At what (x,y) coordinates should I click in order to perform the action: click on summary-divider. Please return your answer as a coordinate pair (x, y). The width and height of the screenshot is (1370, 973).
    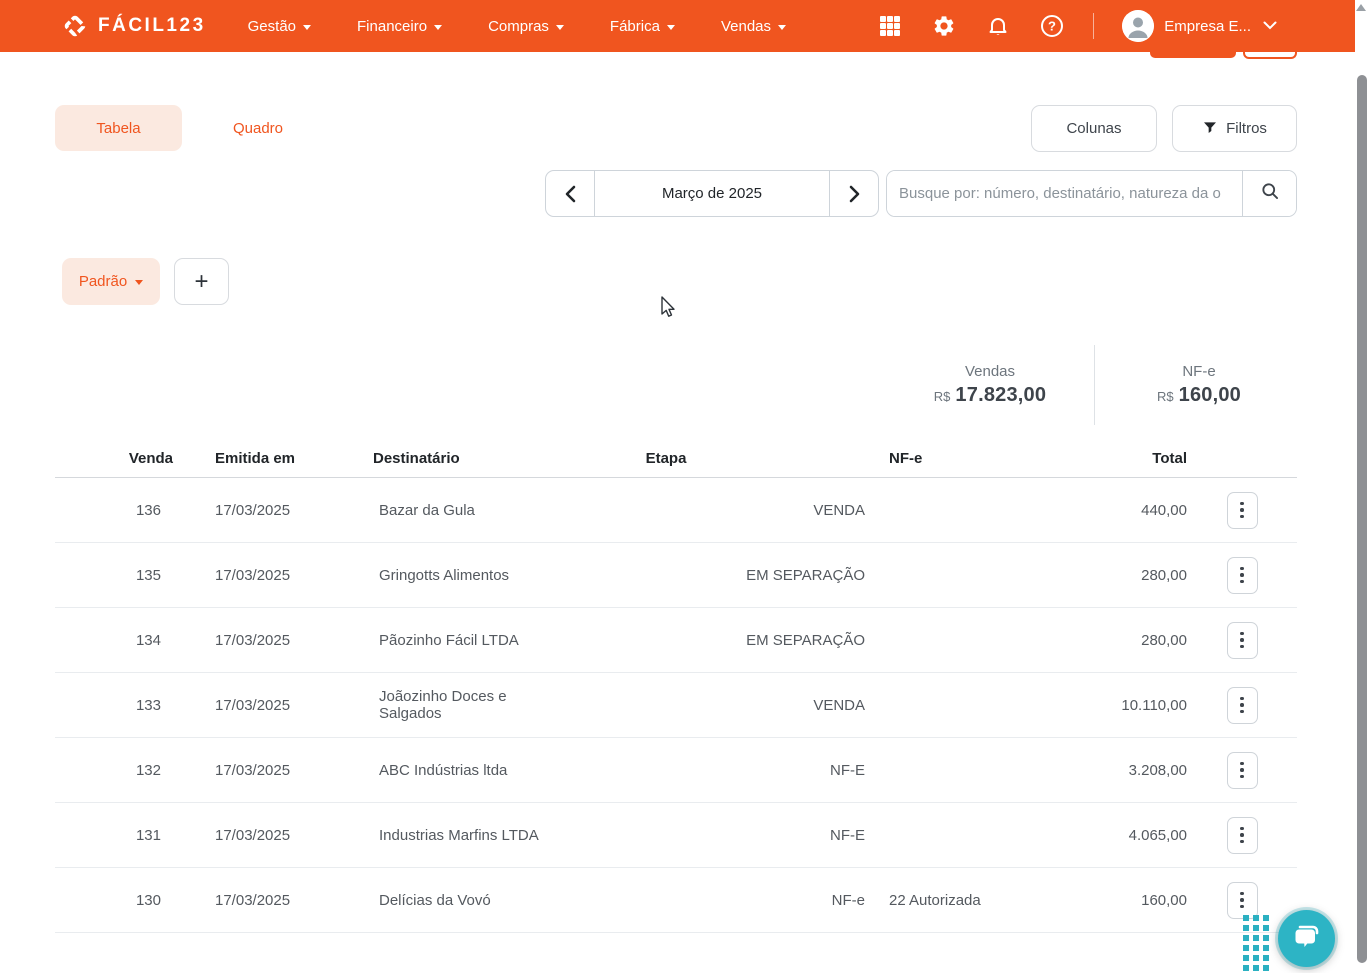
    Looking at the image, I should click on (1094, 385).